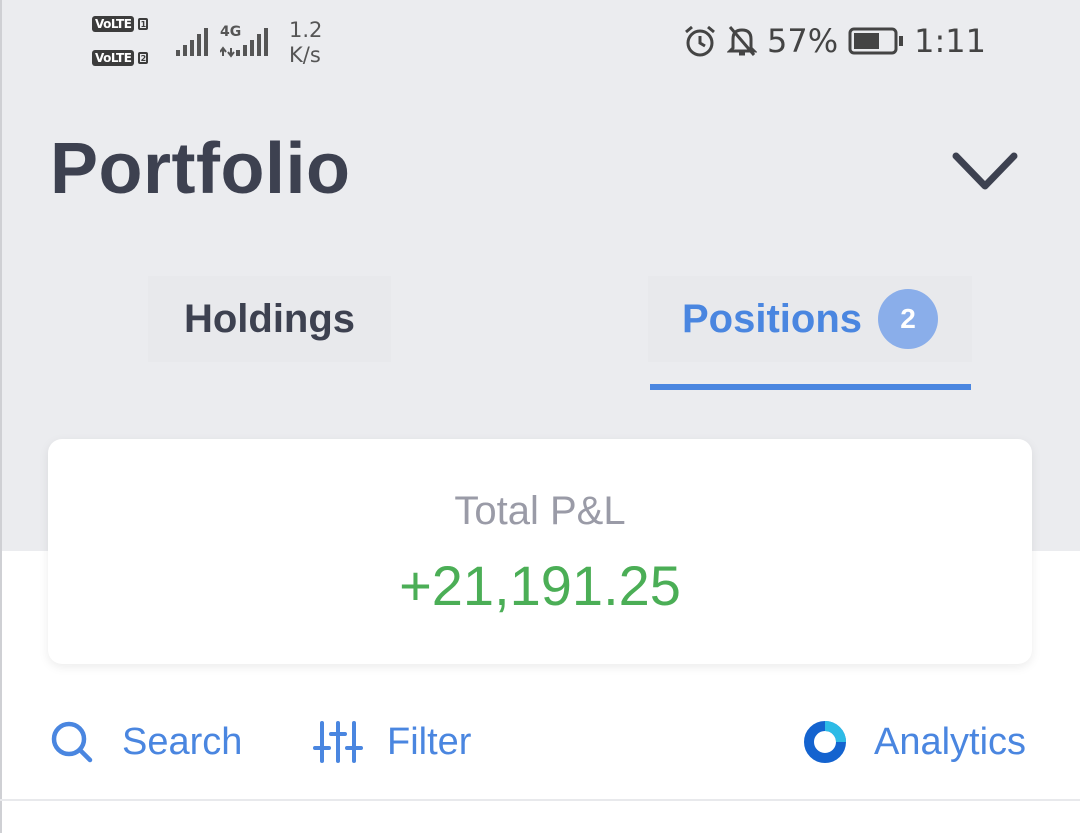  Describe the element at coordinates (1, 416) in the screenshot. I see `frame-edge` at that location.